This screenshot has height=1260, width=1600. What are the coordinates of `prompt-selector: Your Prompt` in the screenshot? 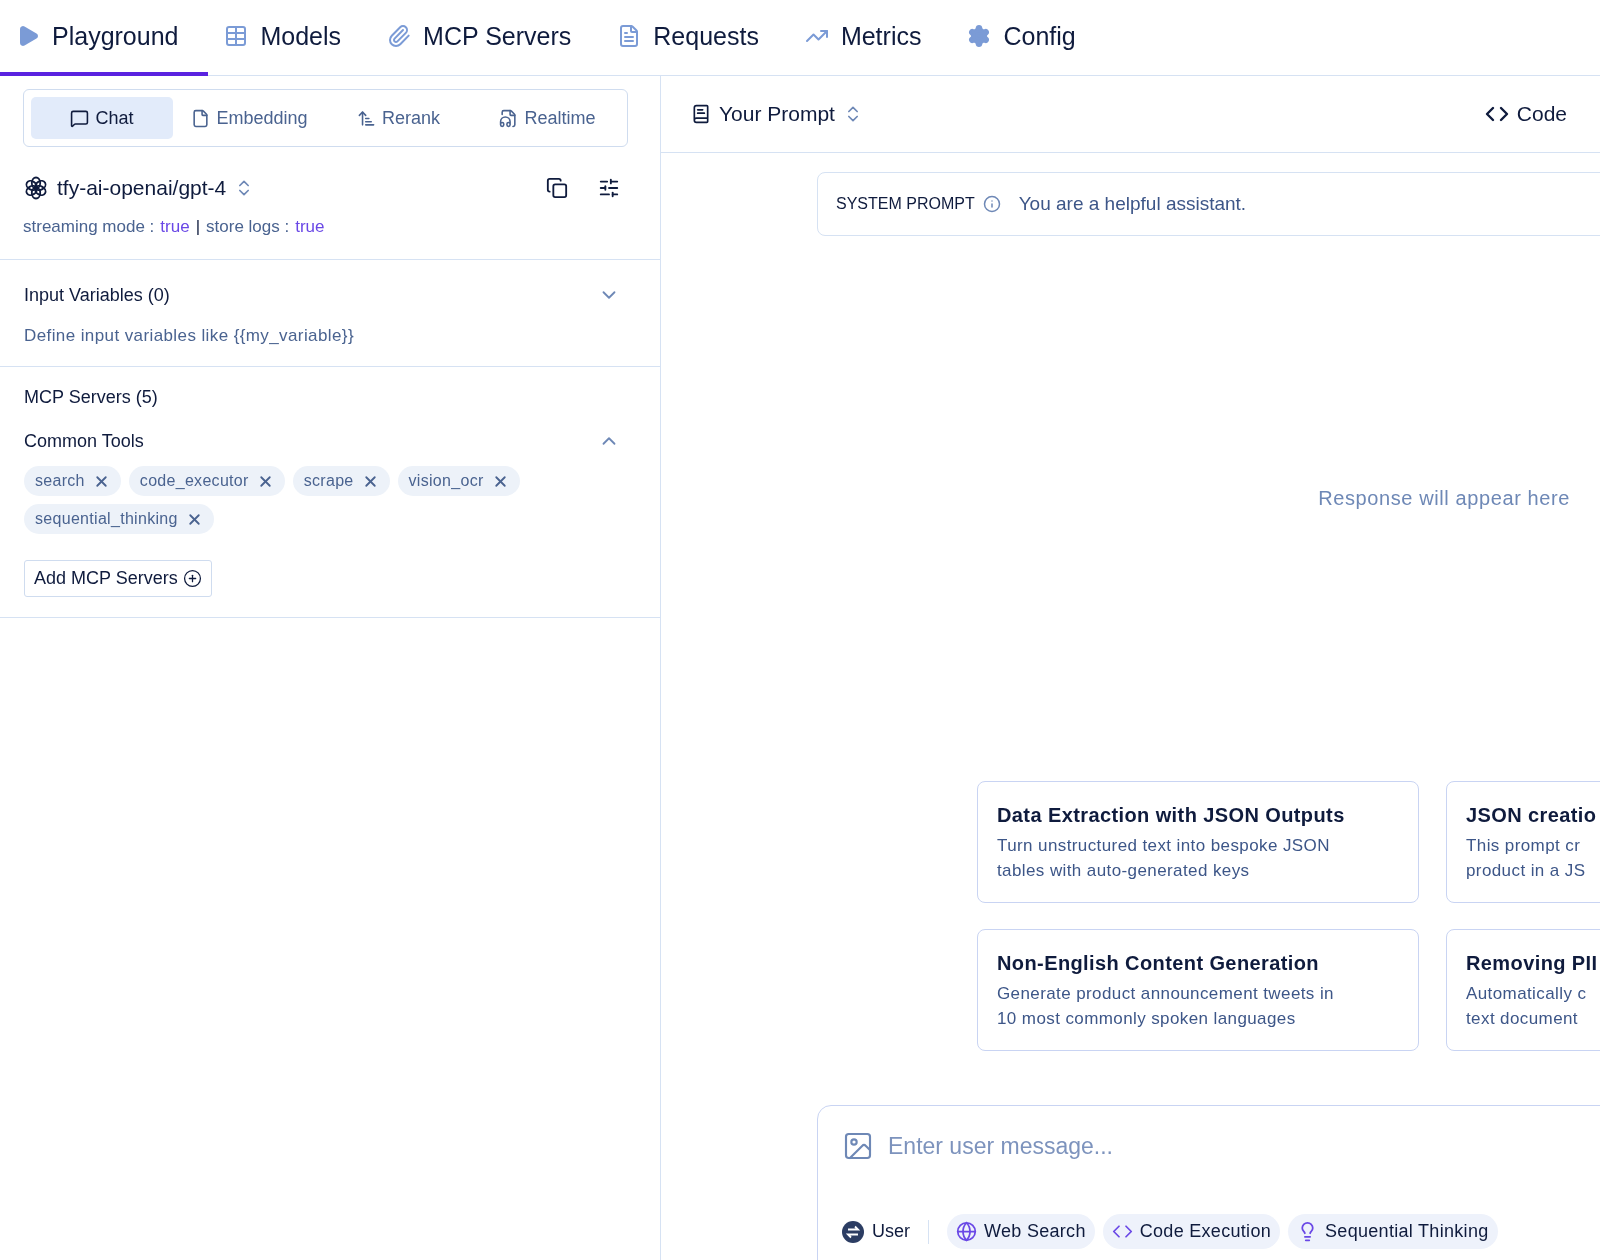 It's located at (777, 114).